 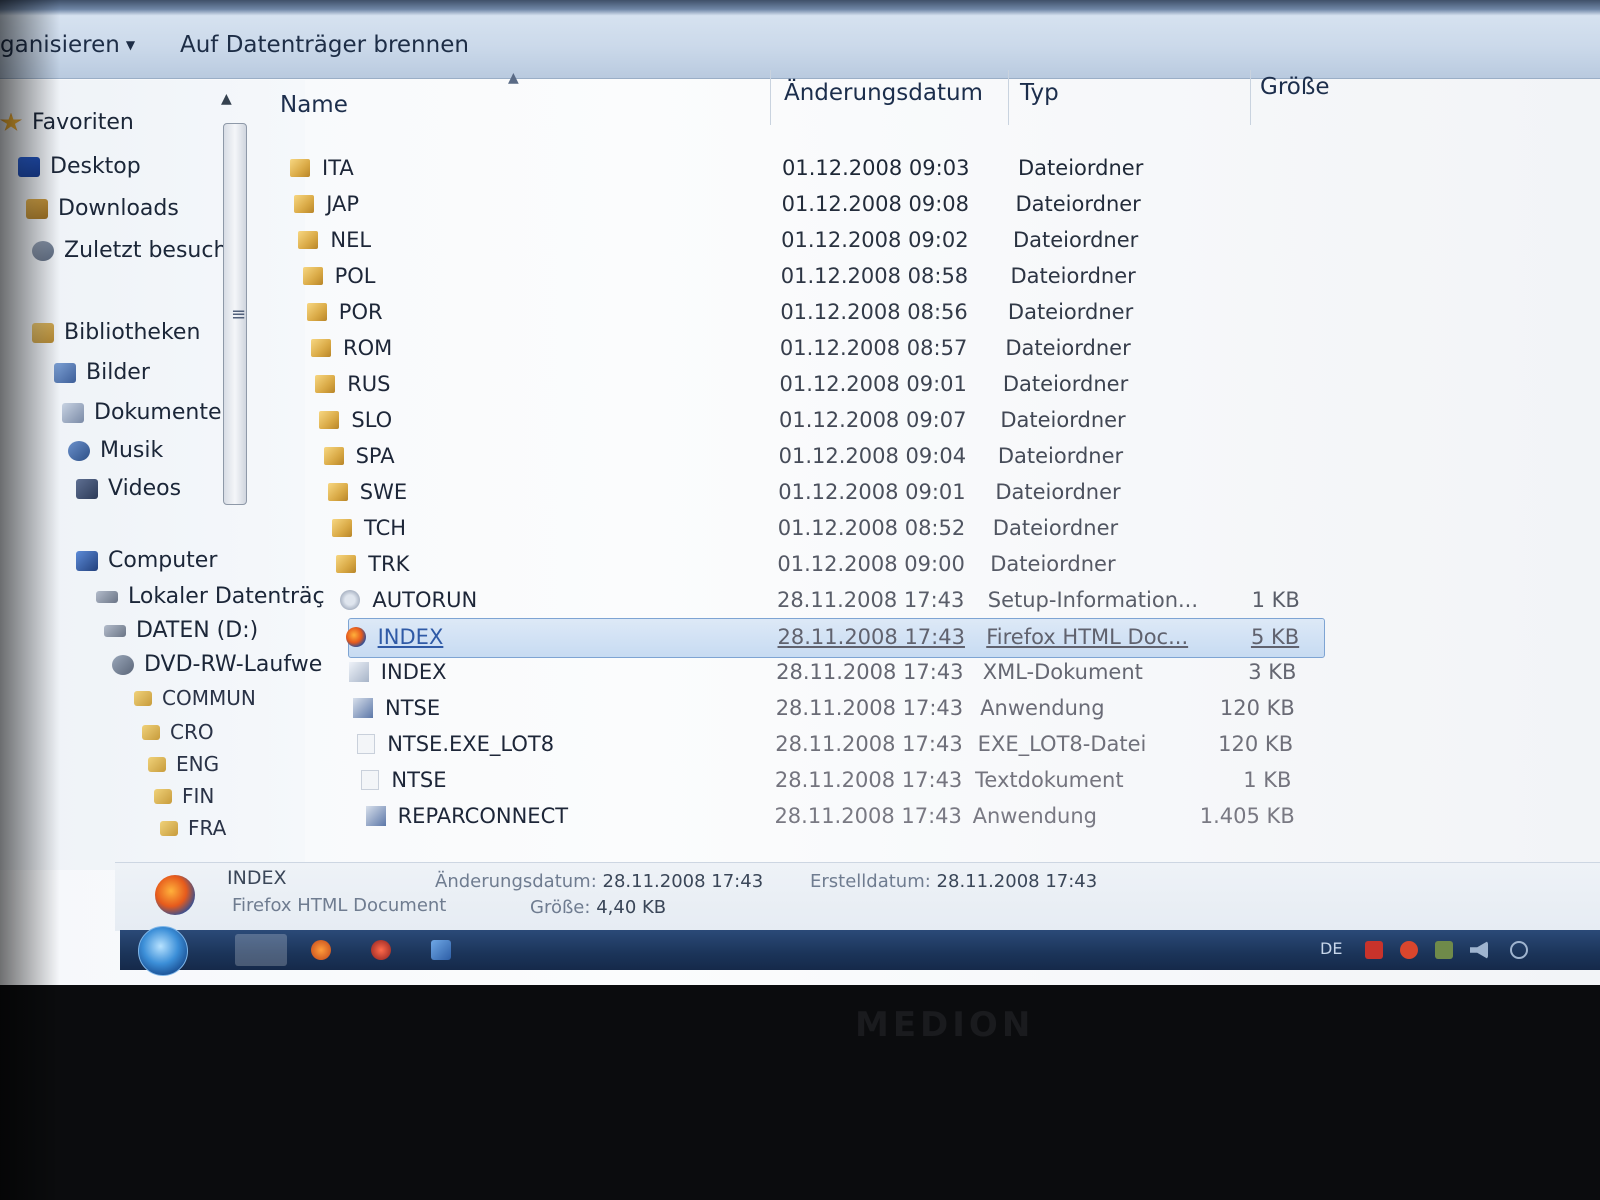 What do you see at coordinates (183, 764) in the screenshot?
I see `nav-item-eng: ENG` at bounding box center [183, 764].